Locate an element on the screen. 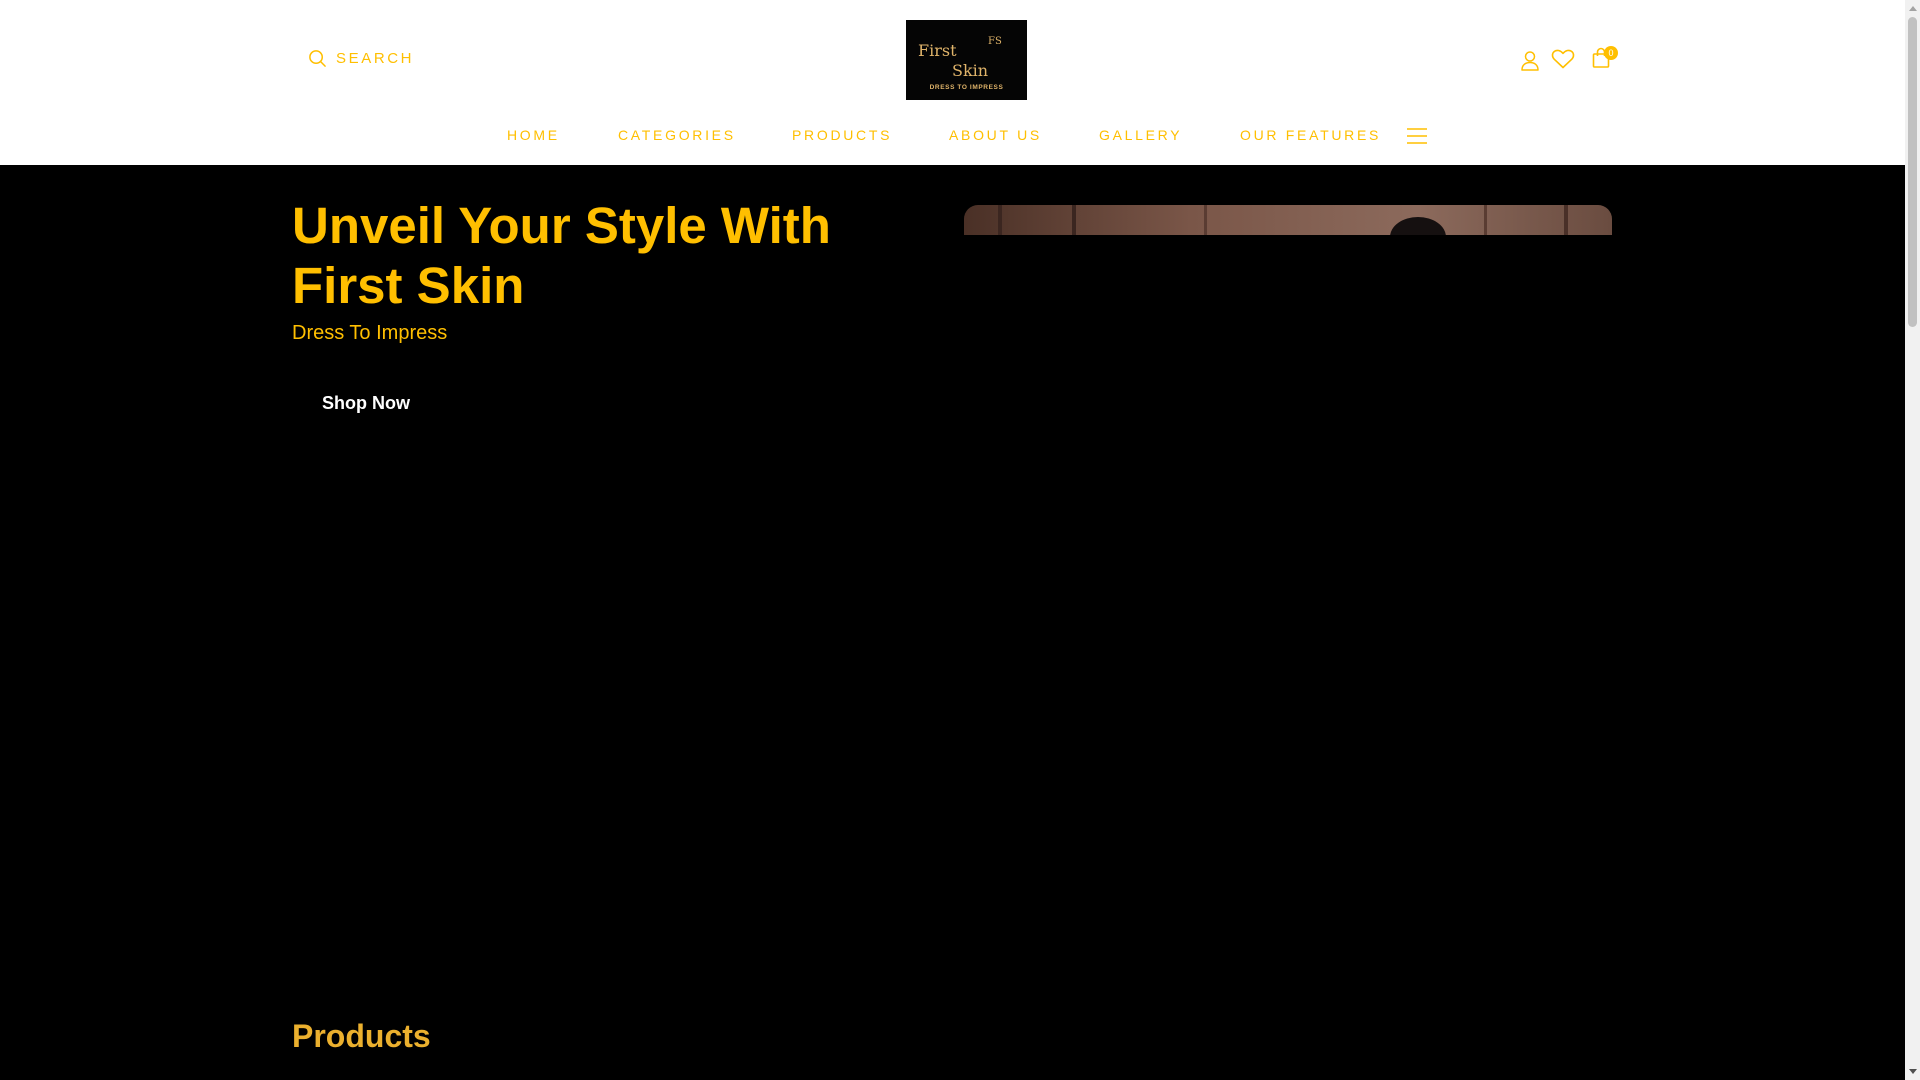 The width and height of the screenshot is (1920, 1080). hamburger-menu-icon is located at coordinates (1417, 136).